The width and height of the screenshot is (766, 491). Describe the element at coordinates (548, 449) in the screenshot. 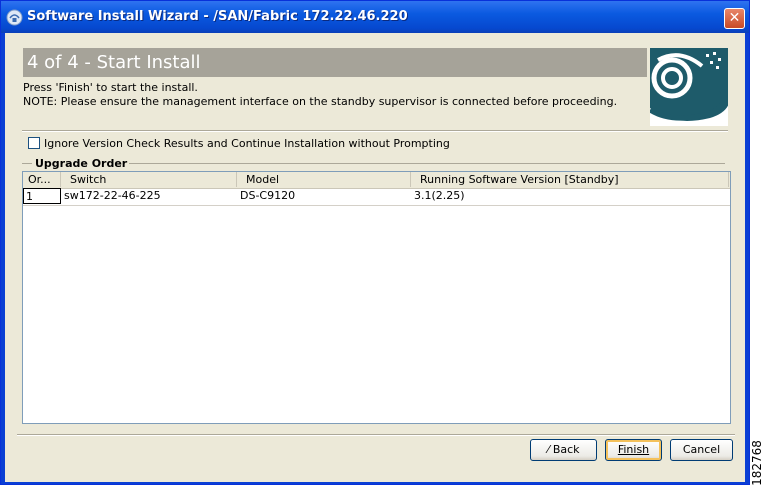

I see `back-arrow-icon: ⁄` at that location.